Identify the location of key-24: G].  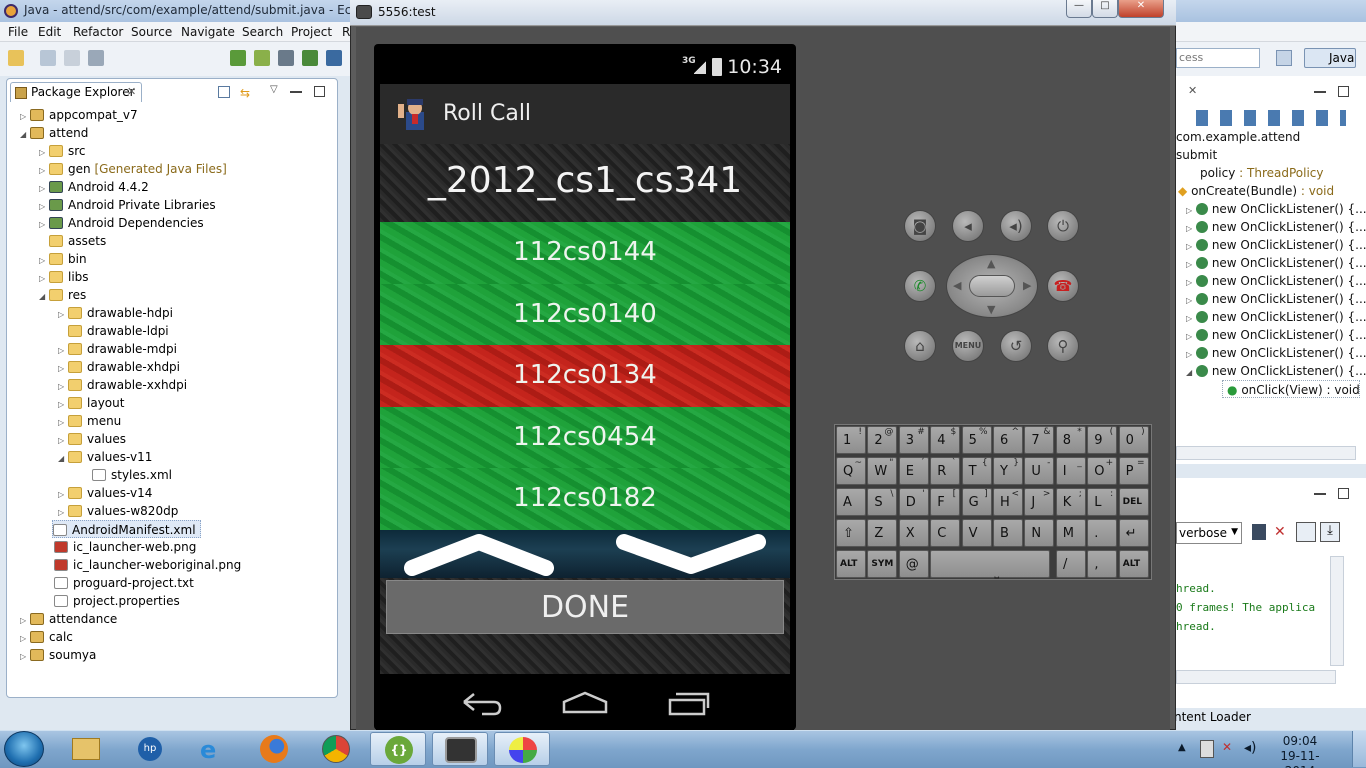
(976, 502).